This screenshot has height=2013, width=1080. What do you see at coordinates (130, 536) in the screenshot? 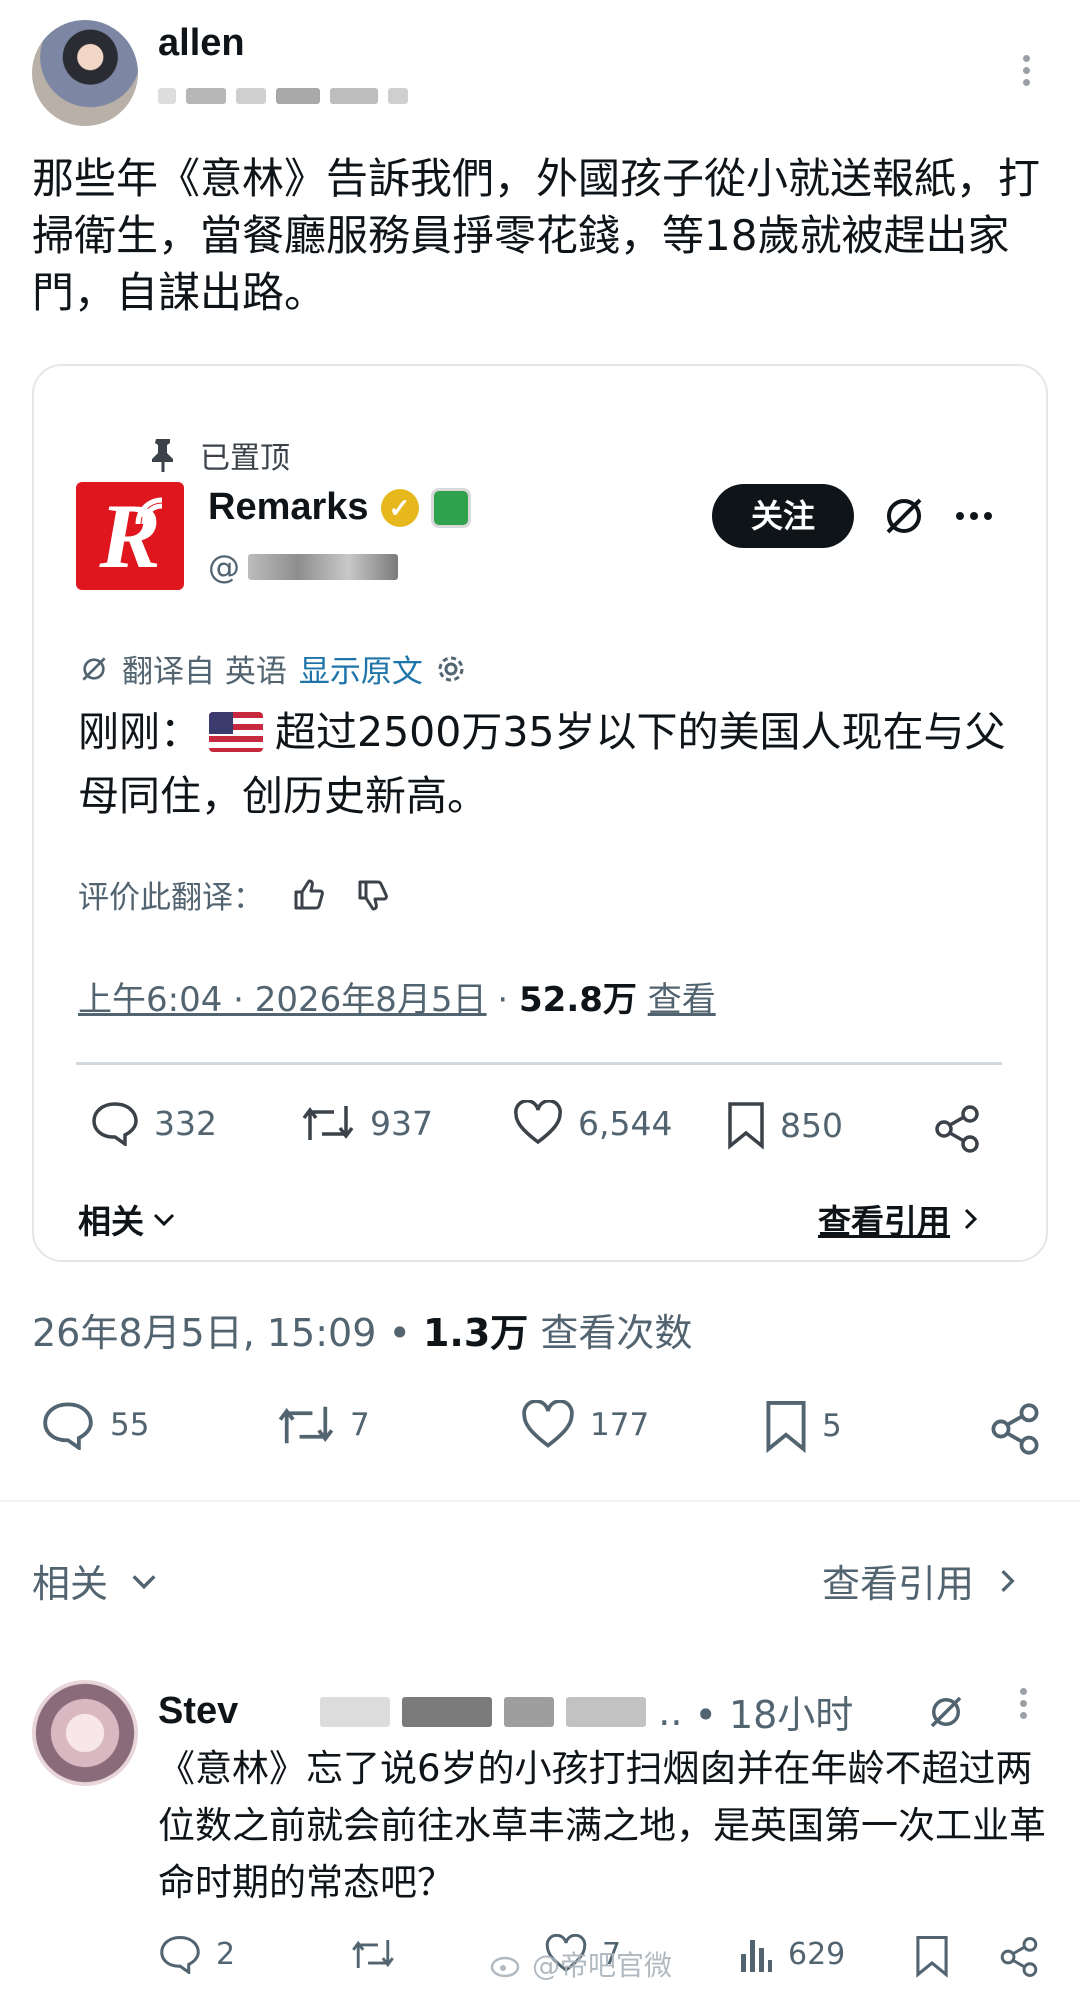
I see `remarks-avatar: R` at bounding box center [130, 536].